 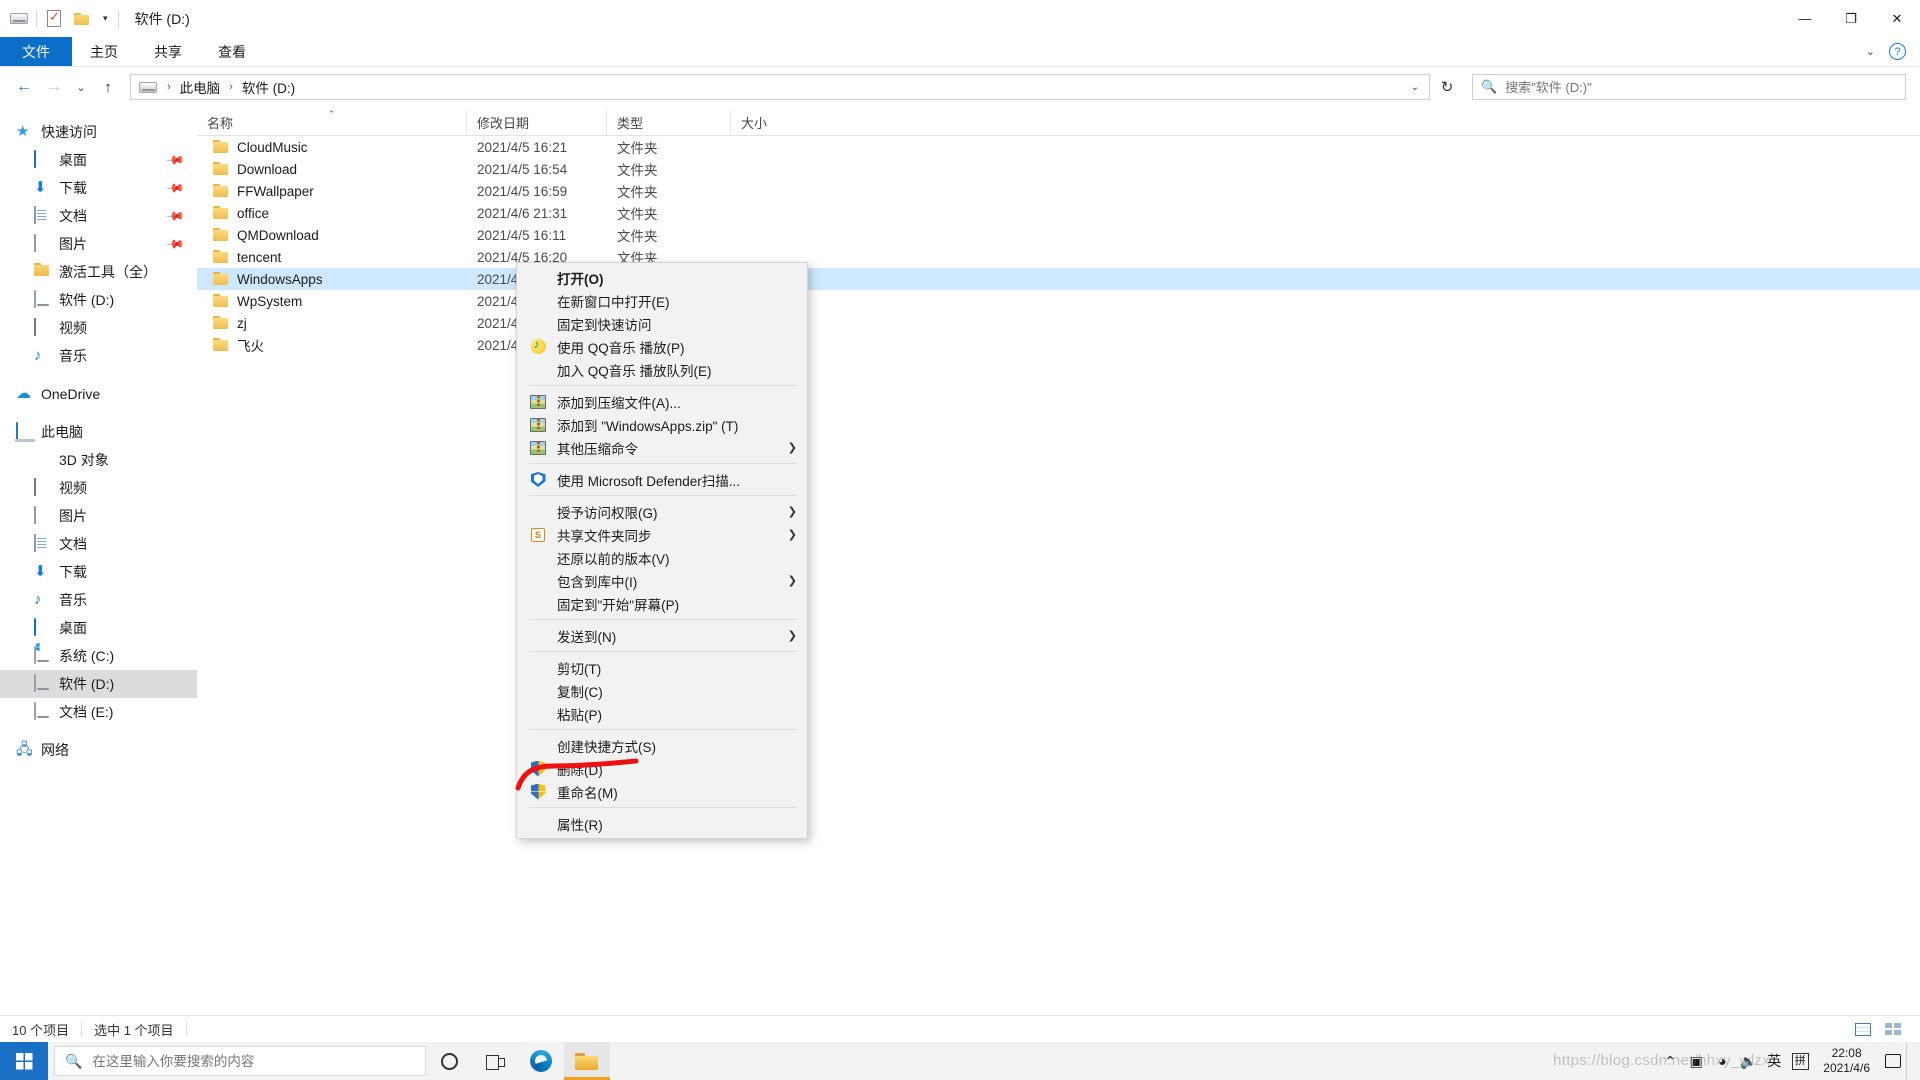 I want to click on file-explorer-button, so click(x=587, y=1061).